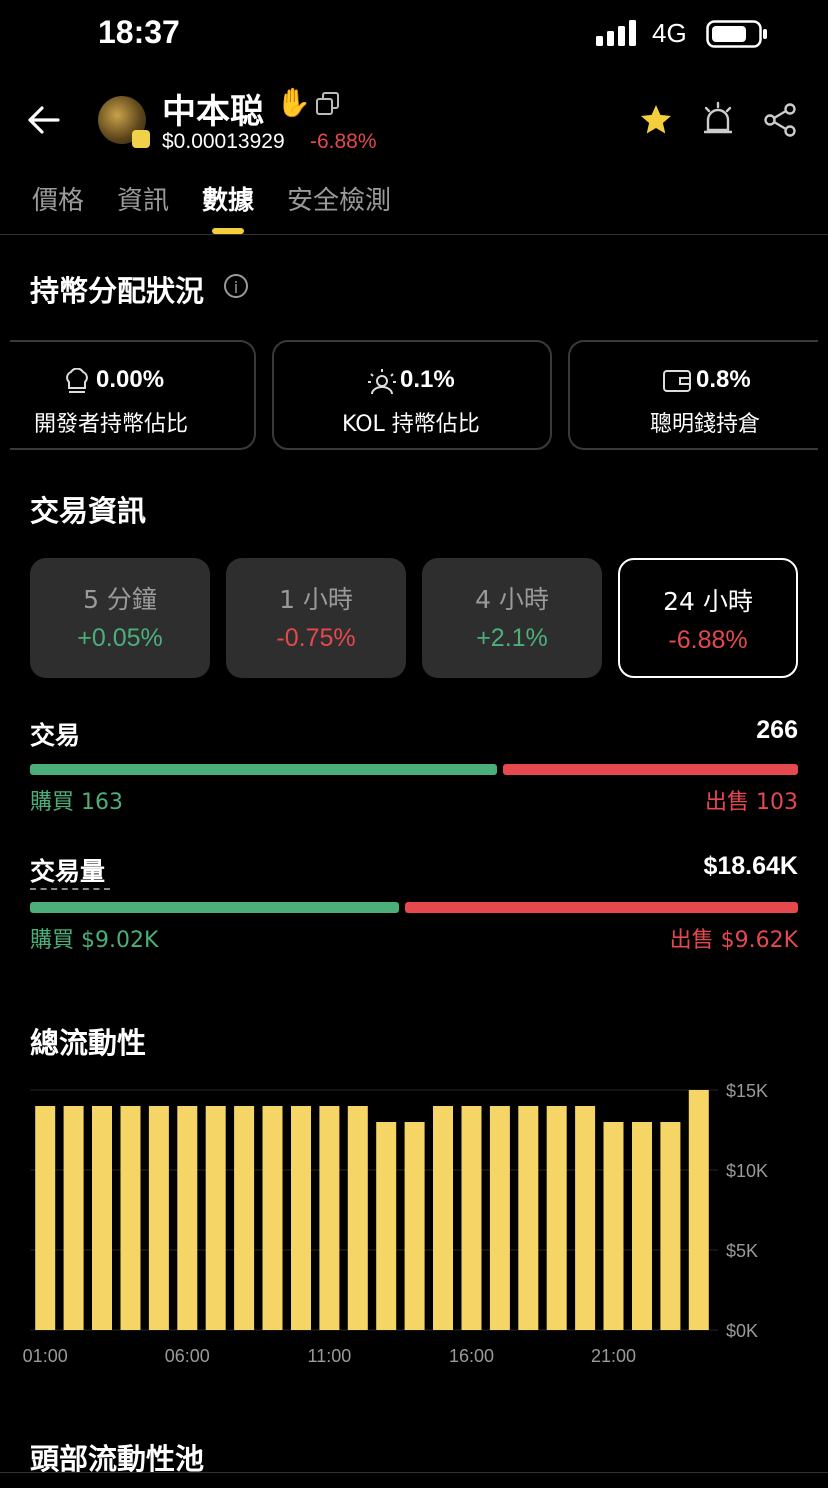 This screenshot has width=828, height=1488. What do you see at coordinates (339, 198) in the screenshot?
I see `tab-security: 安全檢測` at bounding box center [339, 198].